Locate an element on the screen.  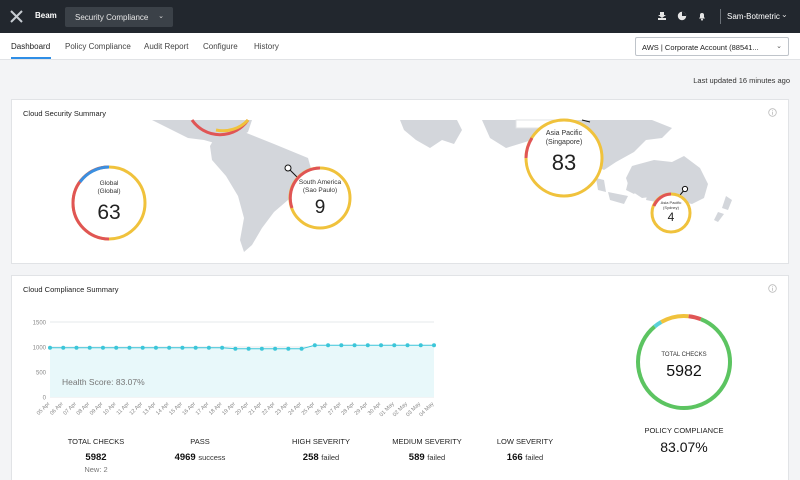
stat-label: TOTAL CHECKS is located at coordinates (96, 441).